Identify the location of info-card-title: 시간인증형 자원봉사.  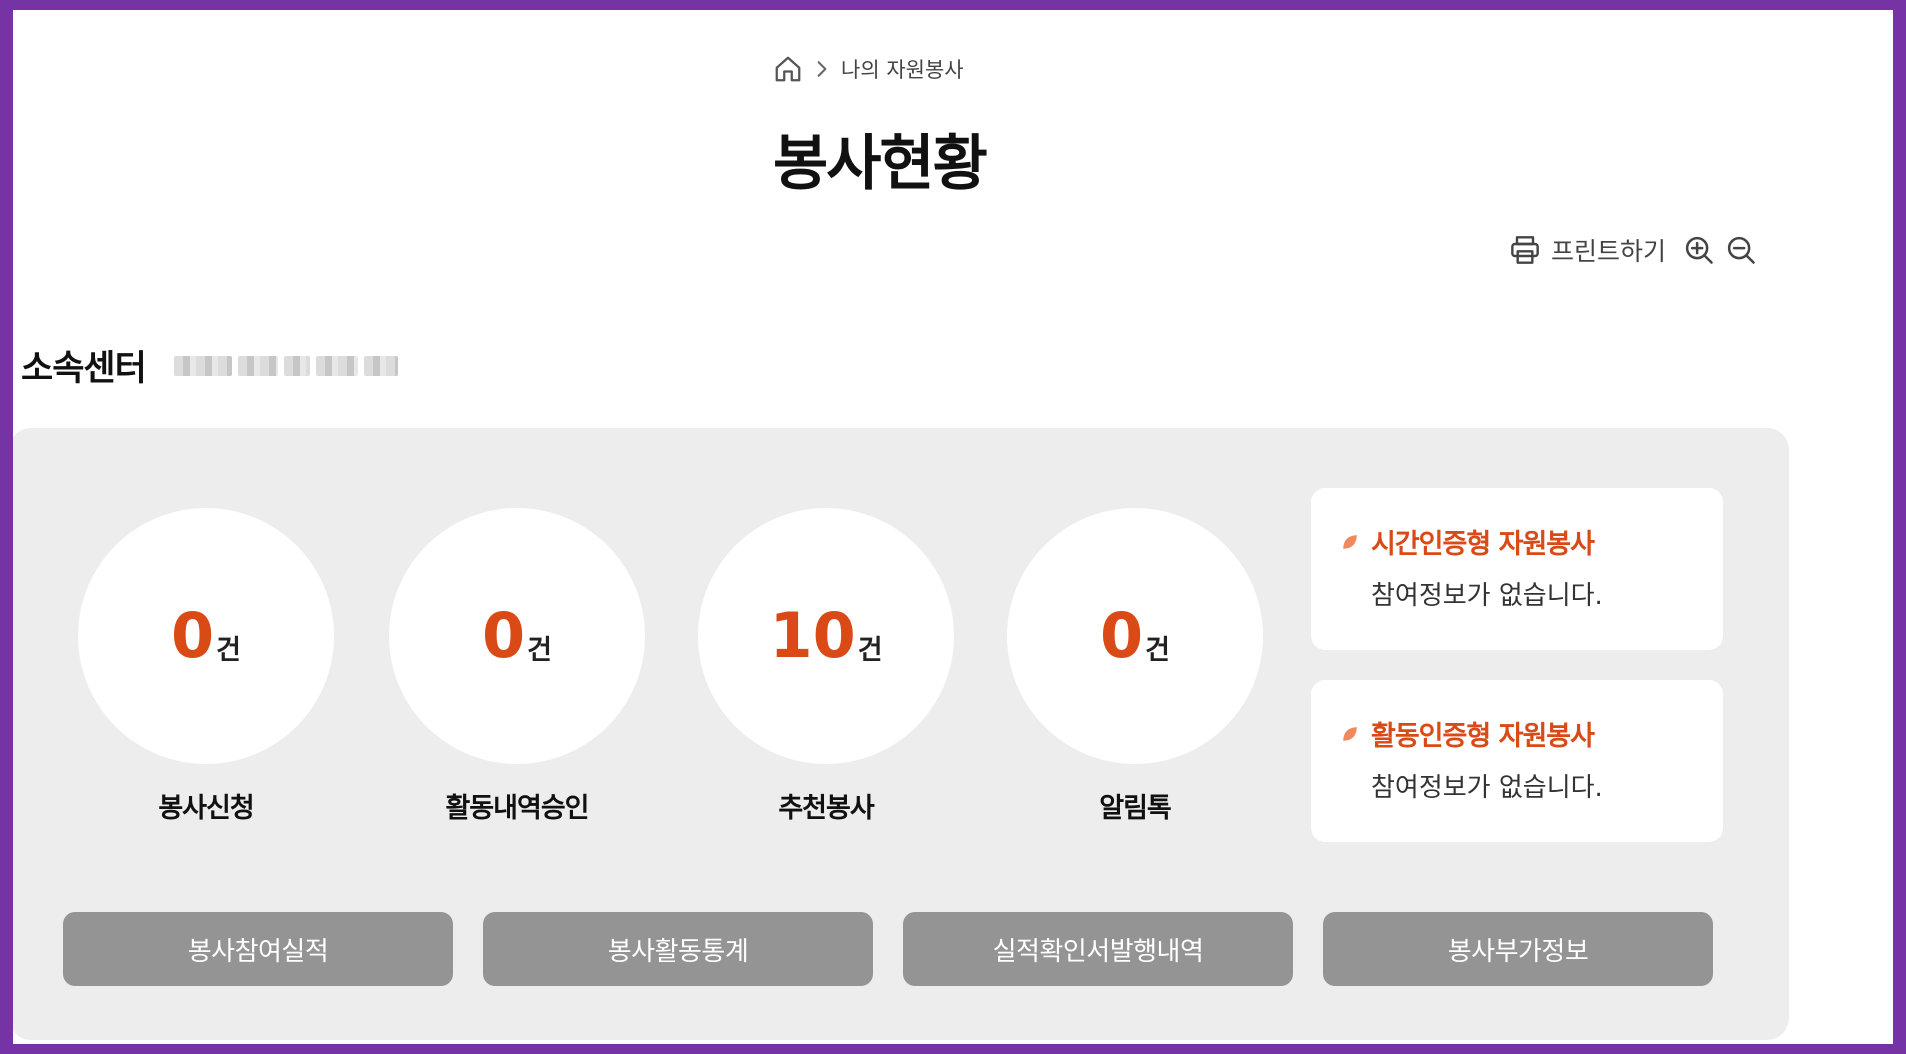
(1483, 544).